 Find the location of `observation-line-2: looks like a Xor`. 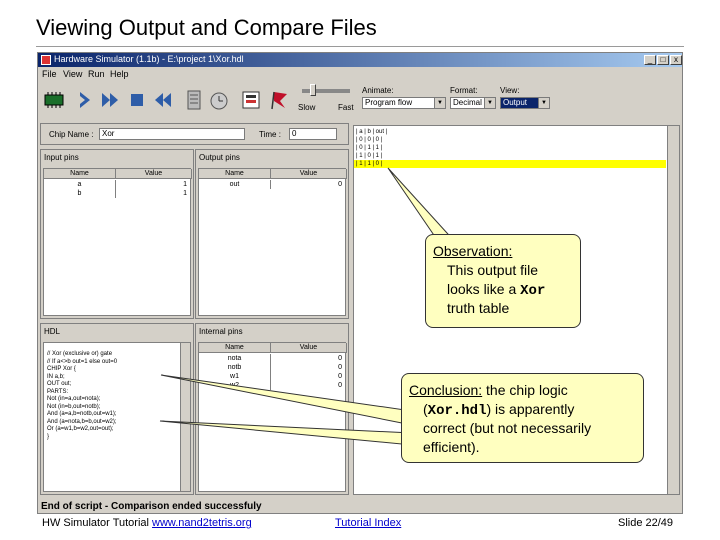

observation-line-2: looks like a Xor is located at coordinates (496, 290).